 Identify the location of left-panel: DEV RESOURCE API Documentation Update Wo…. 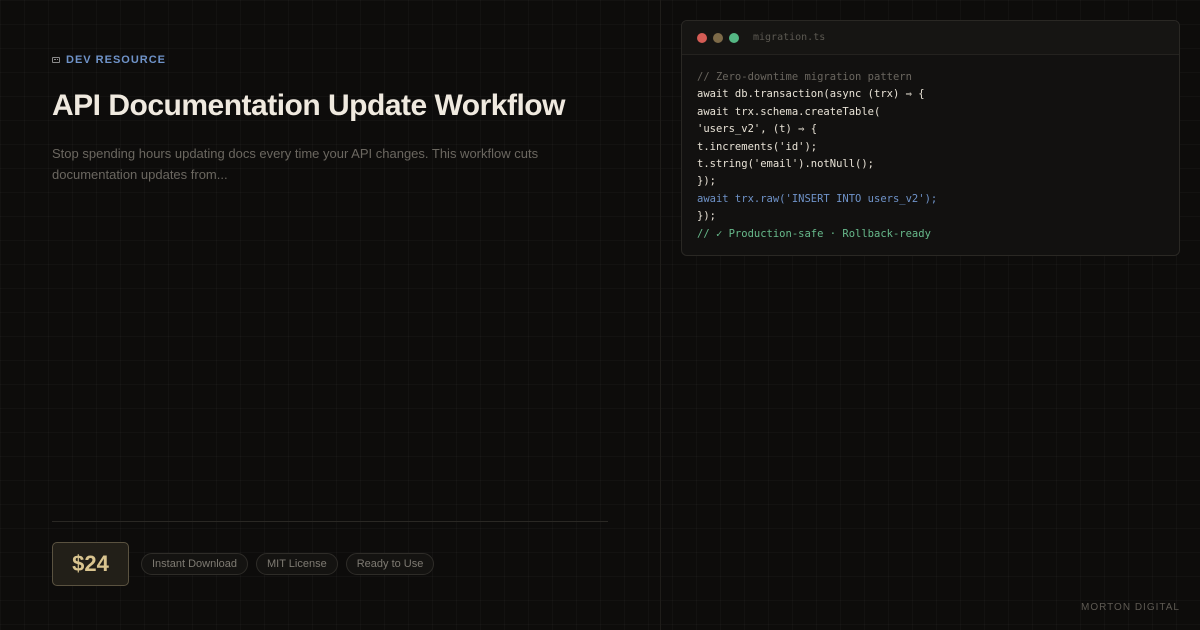
(332, 119).